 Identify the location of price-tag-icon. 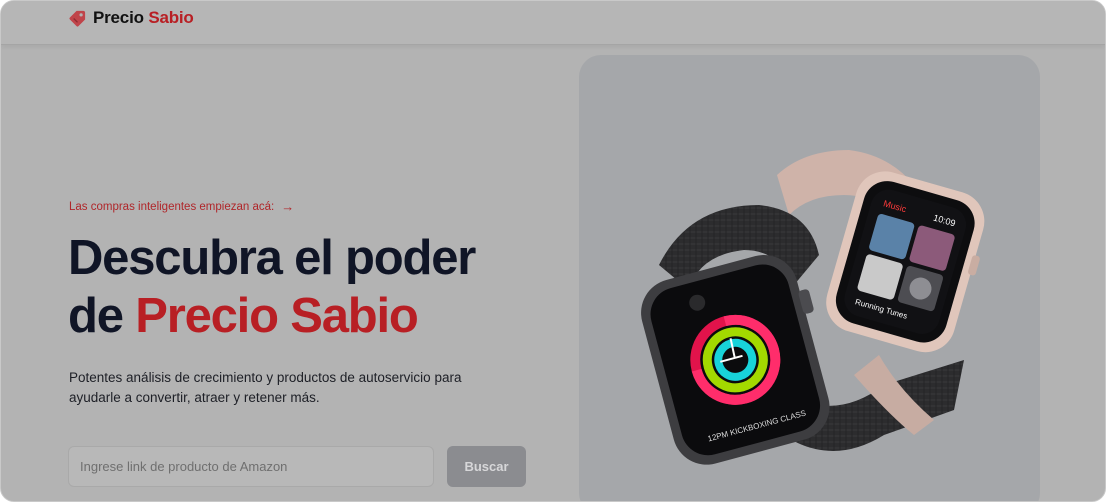
(77, 18).